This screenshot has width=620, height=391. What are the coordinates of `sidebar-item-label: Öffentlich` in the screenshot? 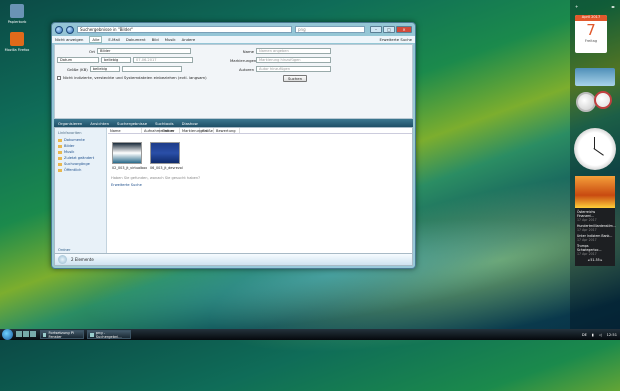 It's located at (73, 170).